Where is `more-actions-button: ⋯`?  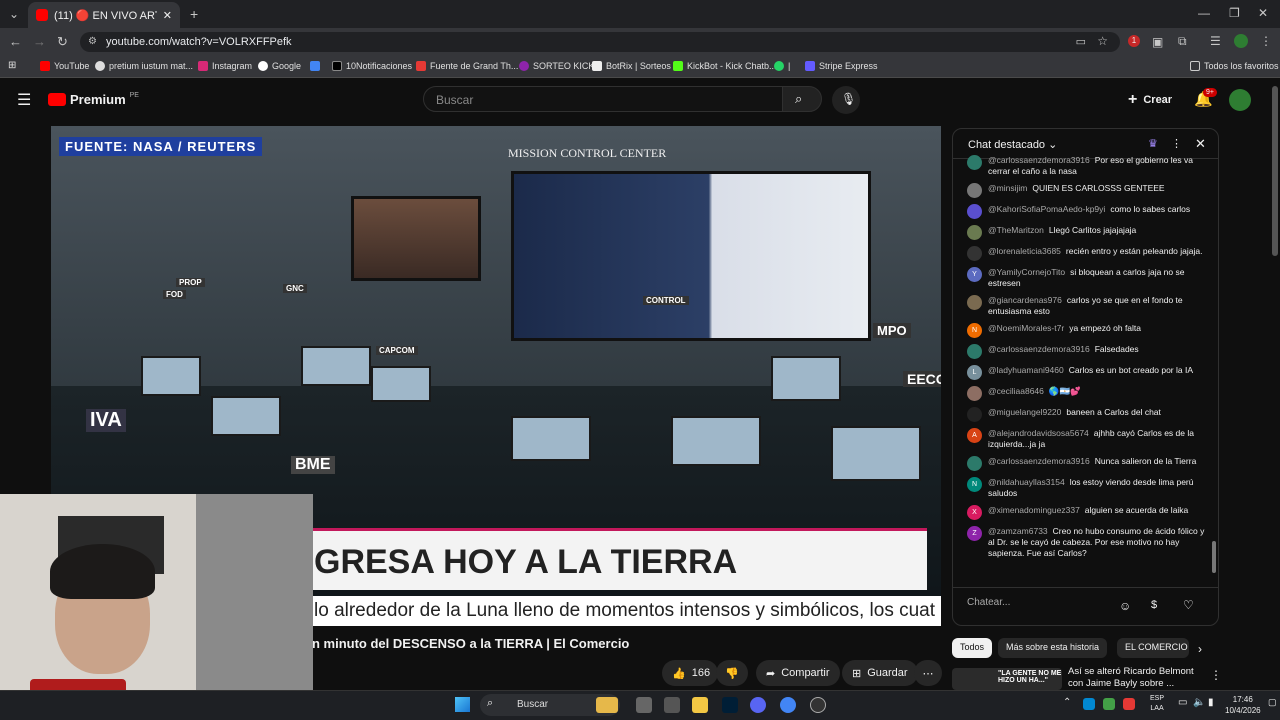 more-actions-button: ⋯ is located at coordinates (928, 673).